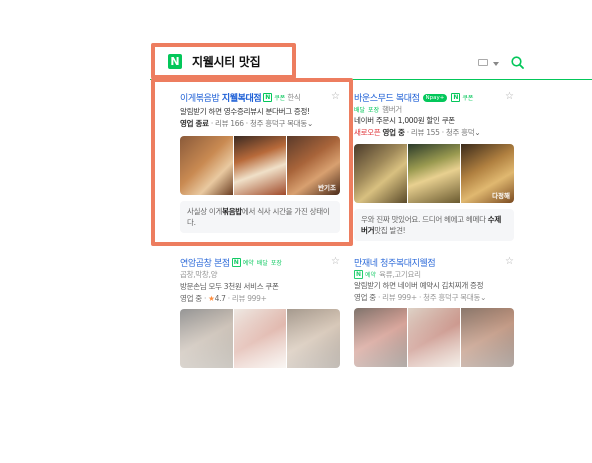 This screenshot has width=592, height=463. Describe the element at coordinates (223, 61) in the screenshot. I see `search-query-highlight` at that location.